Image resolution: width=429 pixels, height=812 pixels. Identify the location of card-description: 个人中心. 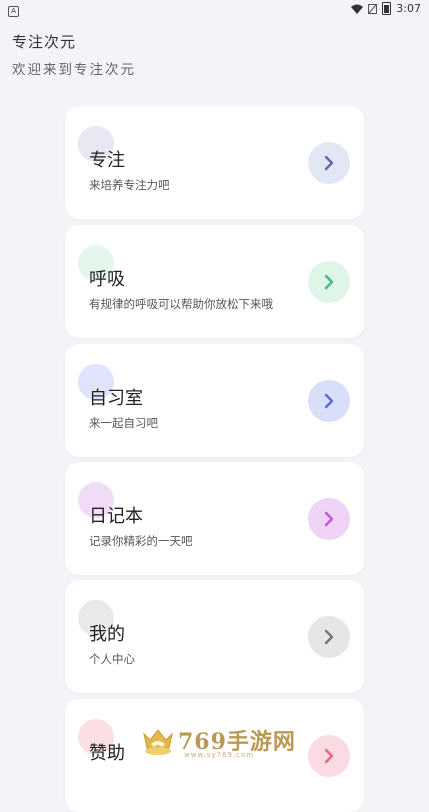
(112, 659).